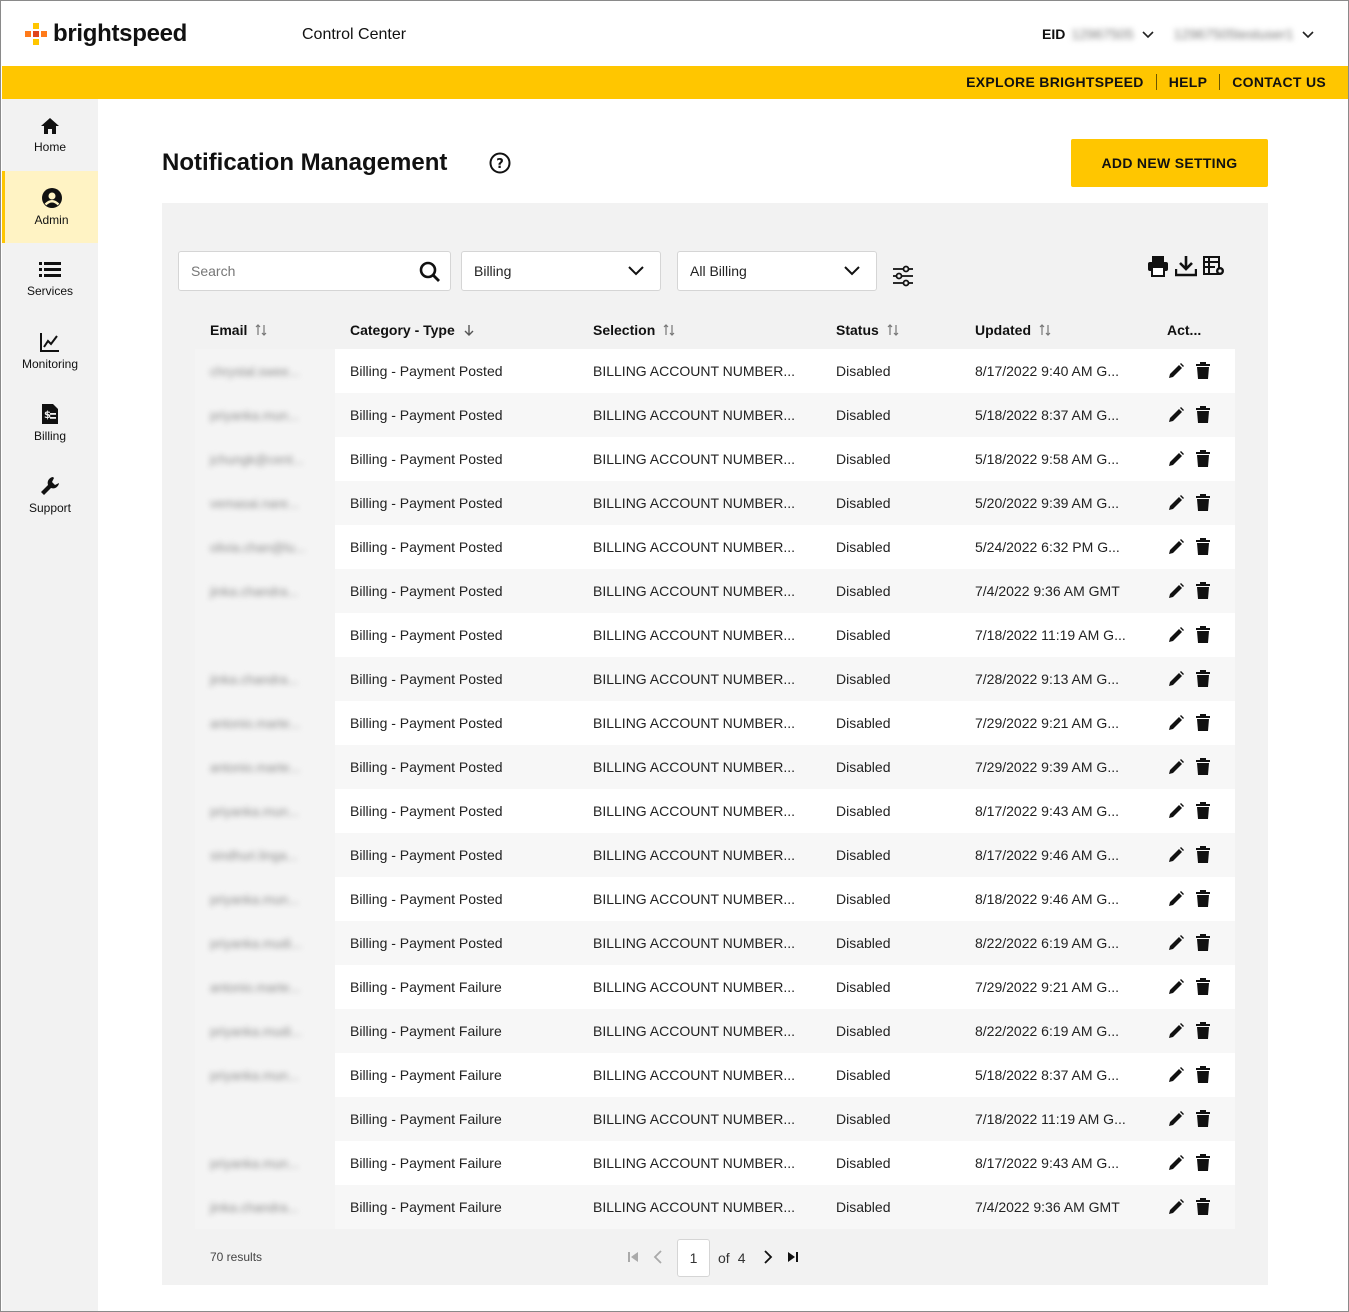 The image size is (1349, 1312). I want to click on user-chevron-down-icon, so click(1307, 34).